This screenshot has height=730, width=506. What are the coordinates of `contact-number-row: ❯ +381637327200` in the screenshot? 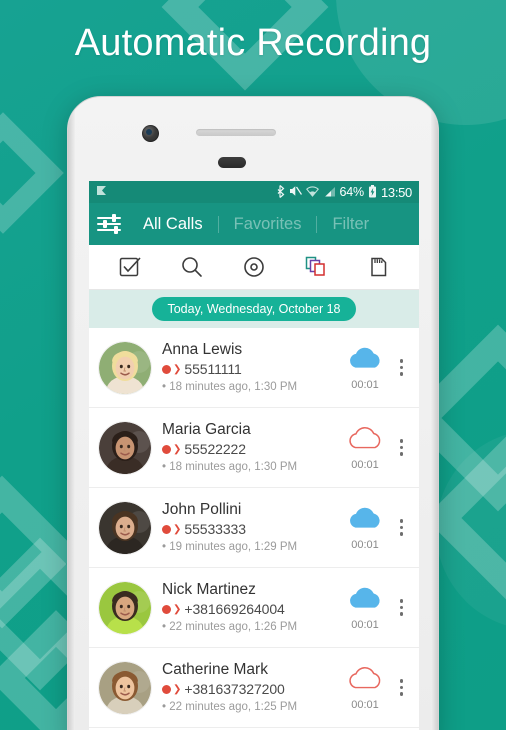 It's located at (249, 689).